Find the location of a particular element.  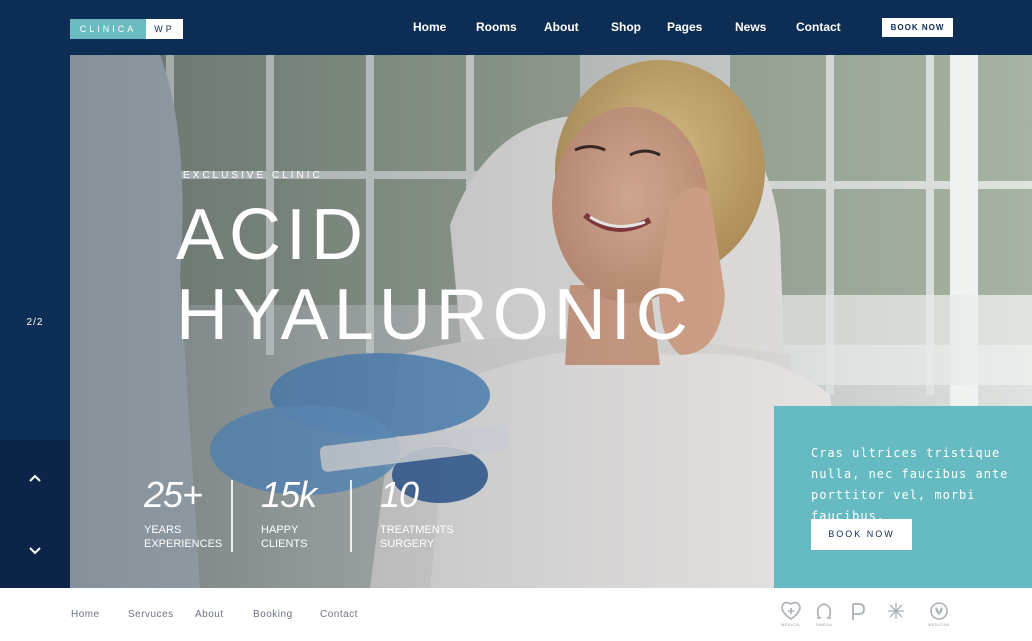

chevron-up-icon is located at coordinates (35, 478).